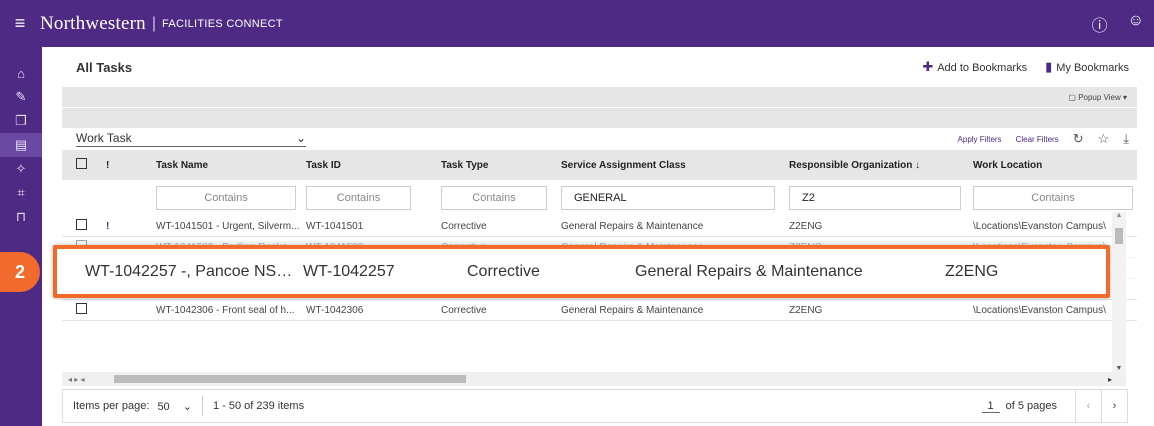 The width and height of the screenshot is (1154, 426). Describe the element at coordinates (980, 139) in the screenshot. I see `apply-filters-link: Apply Filters` at that location.